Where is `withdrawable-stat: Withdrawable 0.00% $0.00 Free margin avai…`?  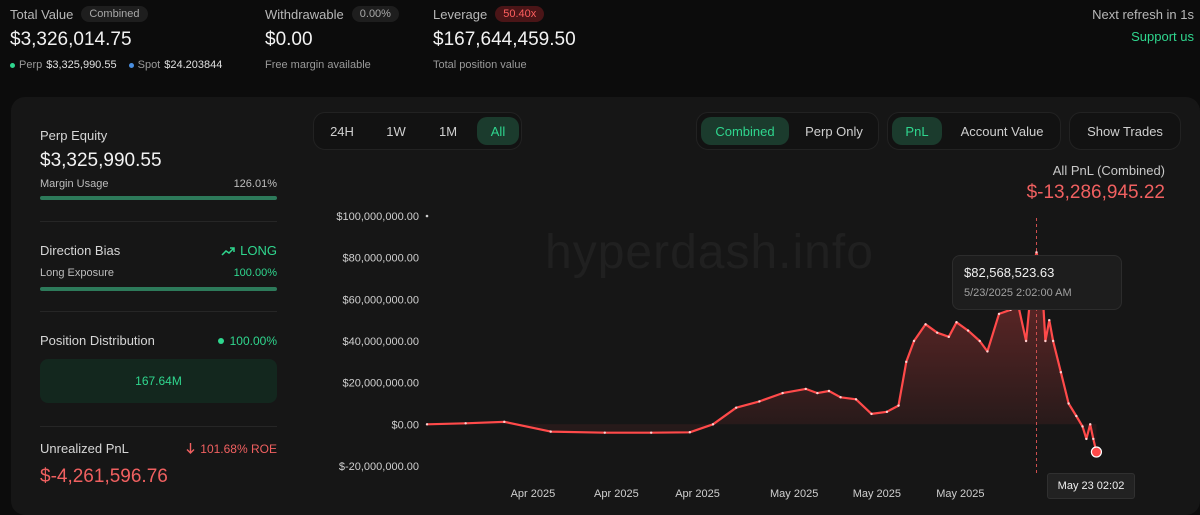 withdrawable-stat: Withdrawable 0.00% $0.00 Free margin avai… is located at coordinates (332, 38).